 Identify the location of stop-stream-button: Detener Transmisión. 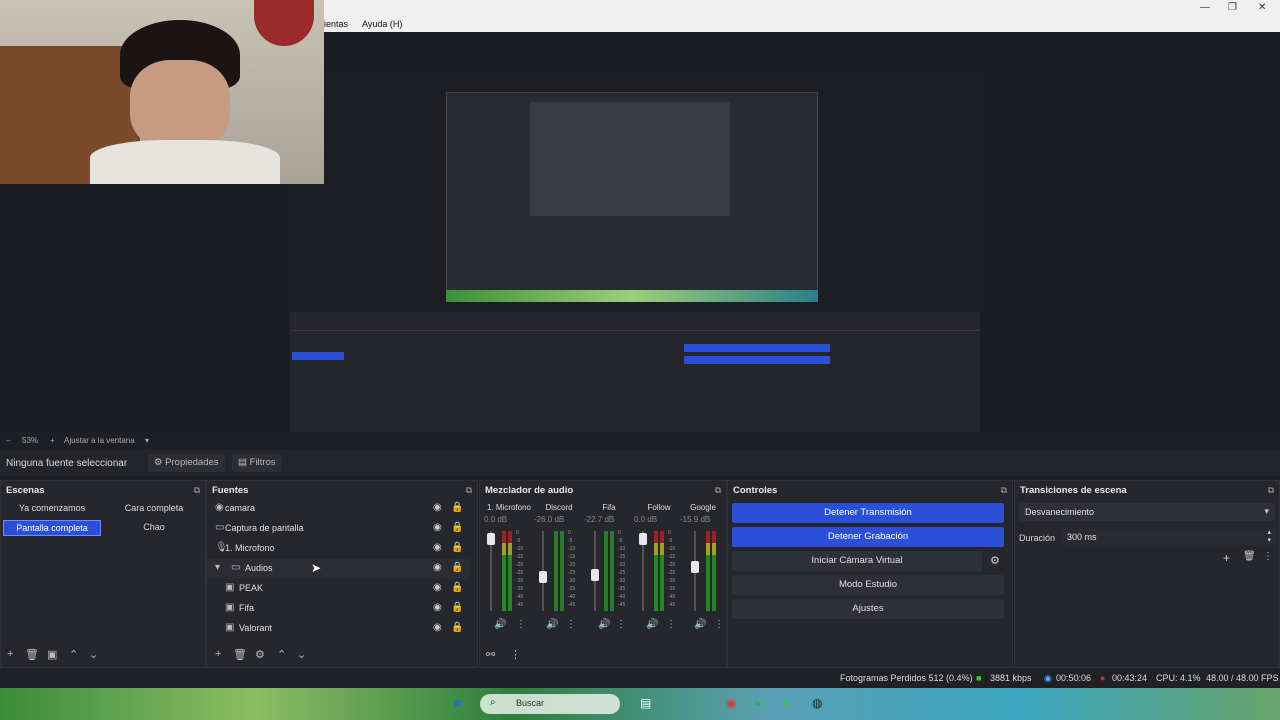
(868, 513).